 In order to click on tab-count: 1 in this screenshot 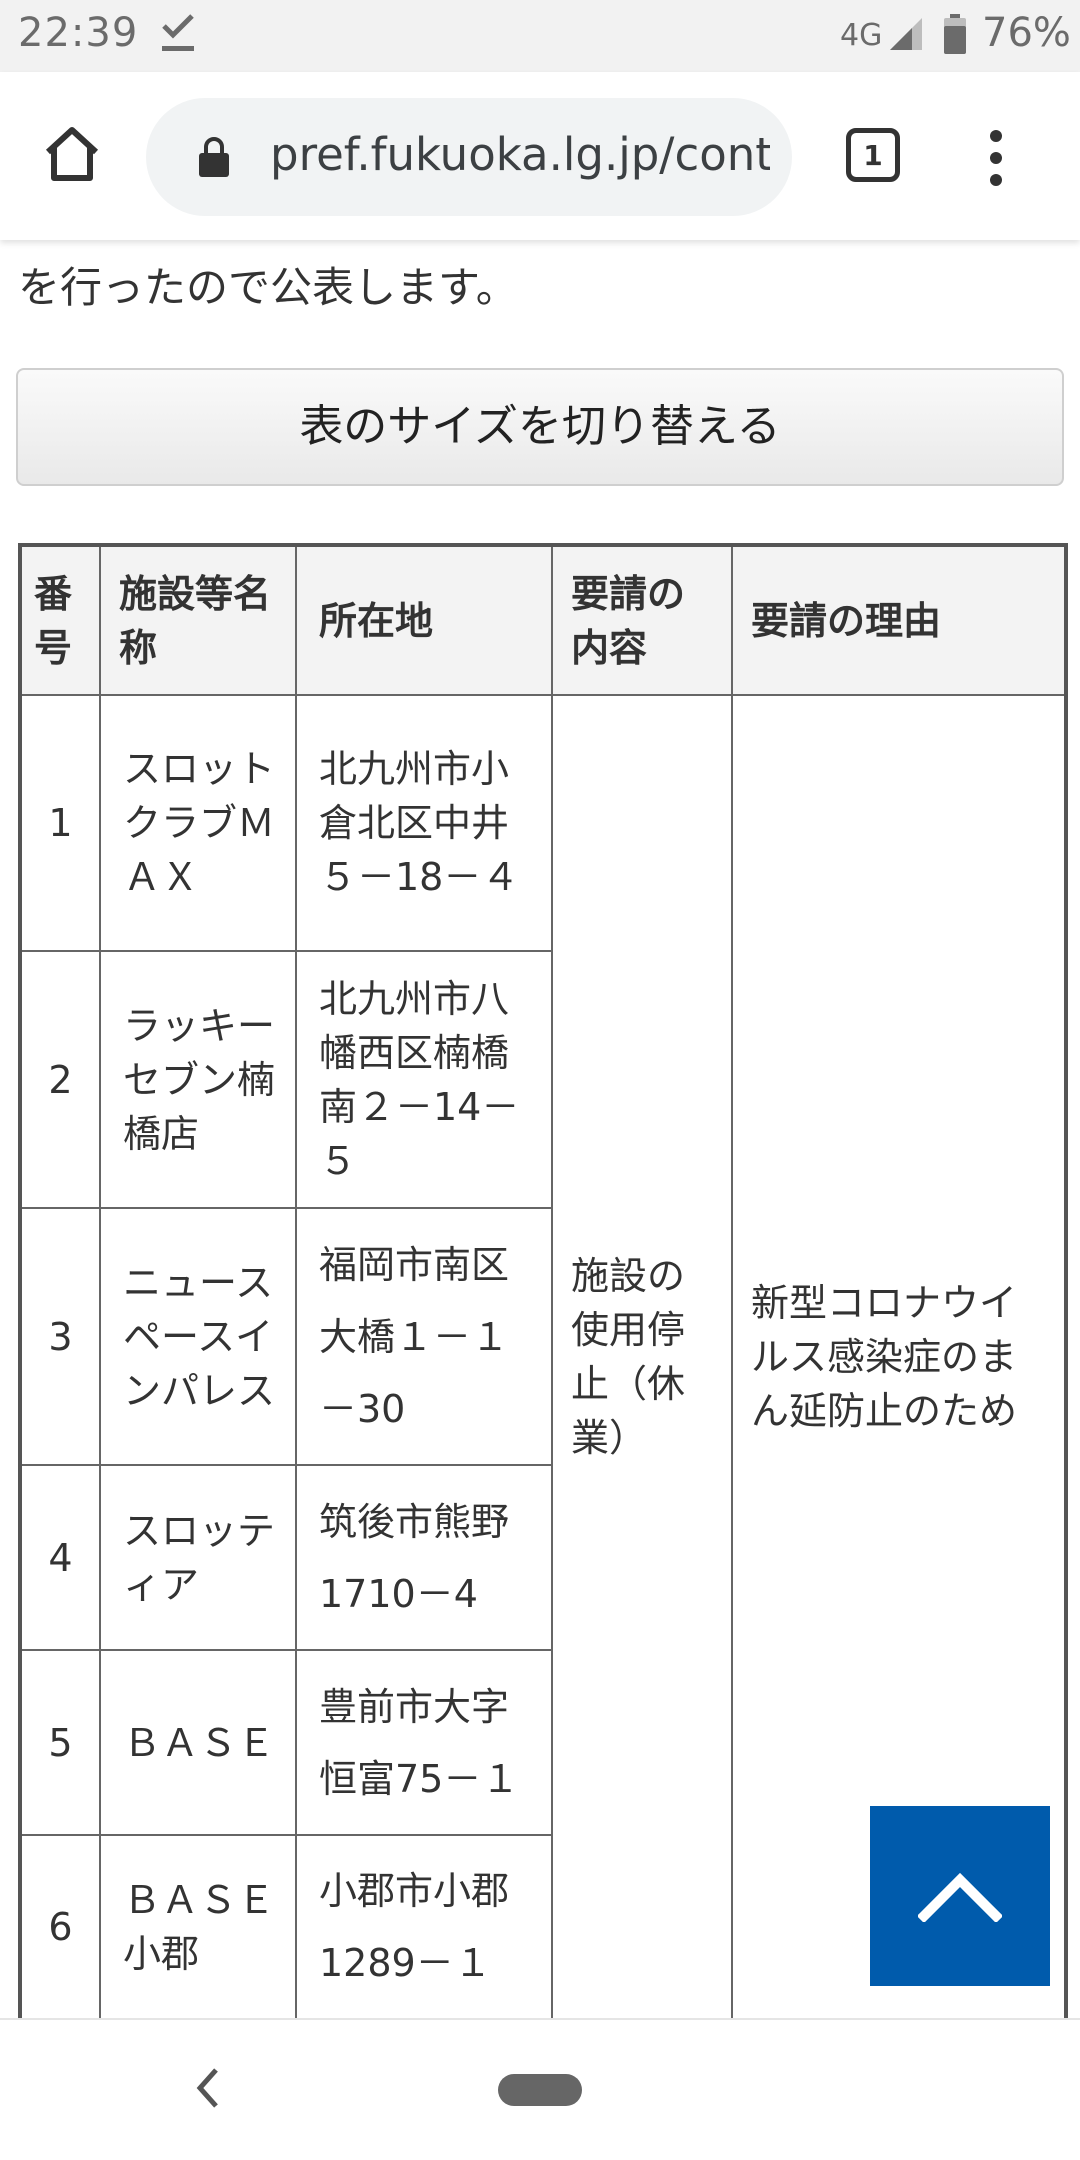, I will do `click(873, 155)`.